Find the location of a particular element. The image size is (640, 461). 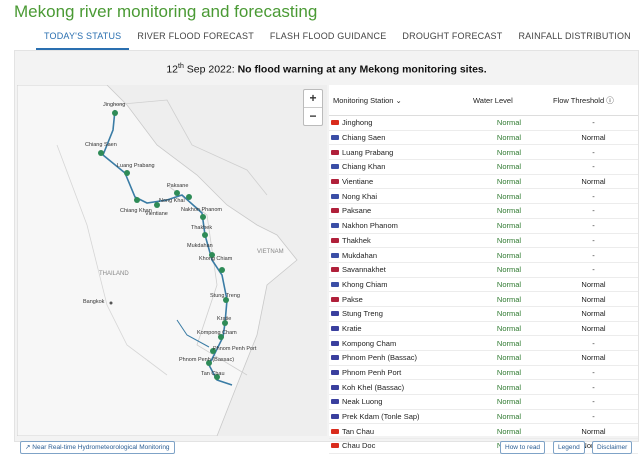

table-row: Chiang Saen Normal Normal is located at coordinates (483, 138).